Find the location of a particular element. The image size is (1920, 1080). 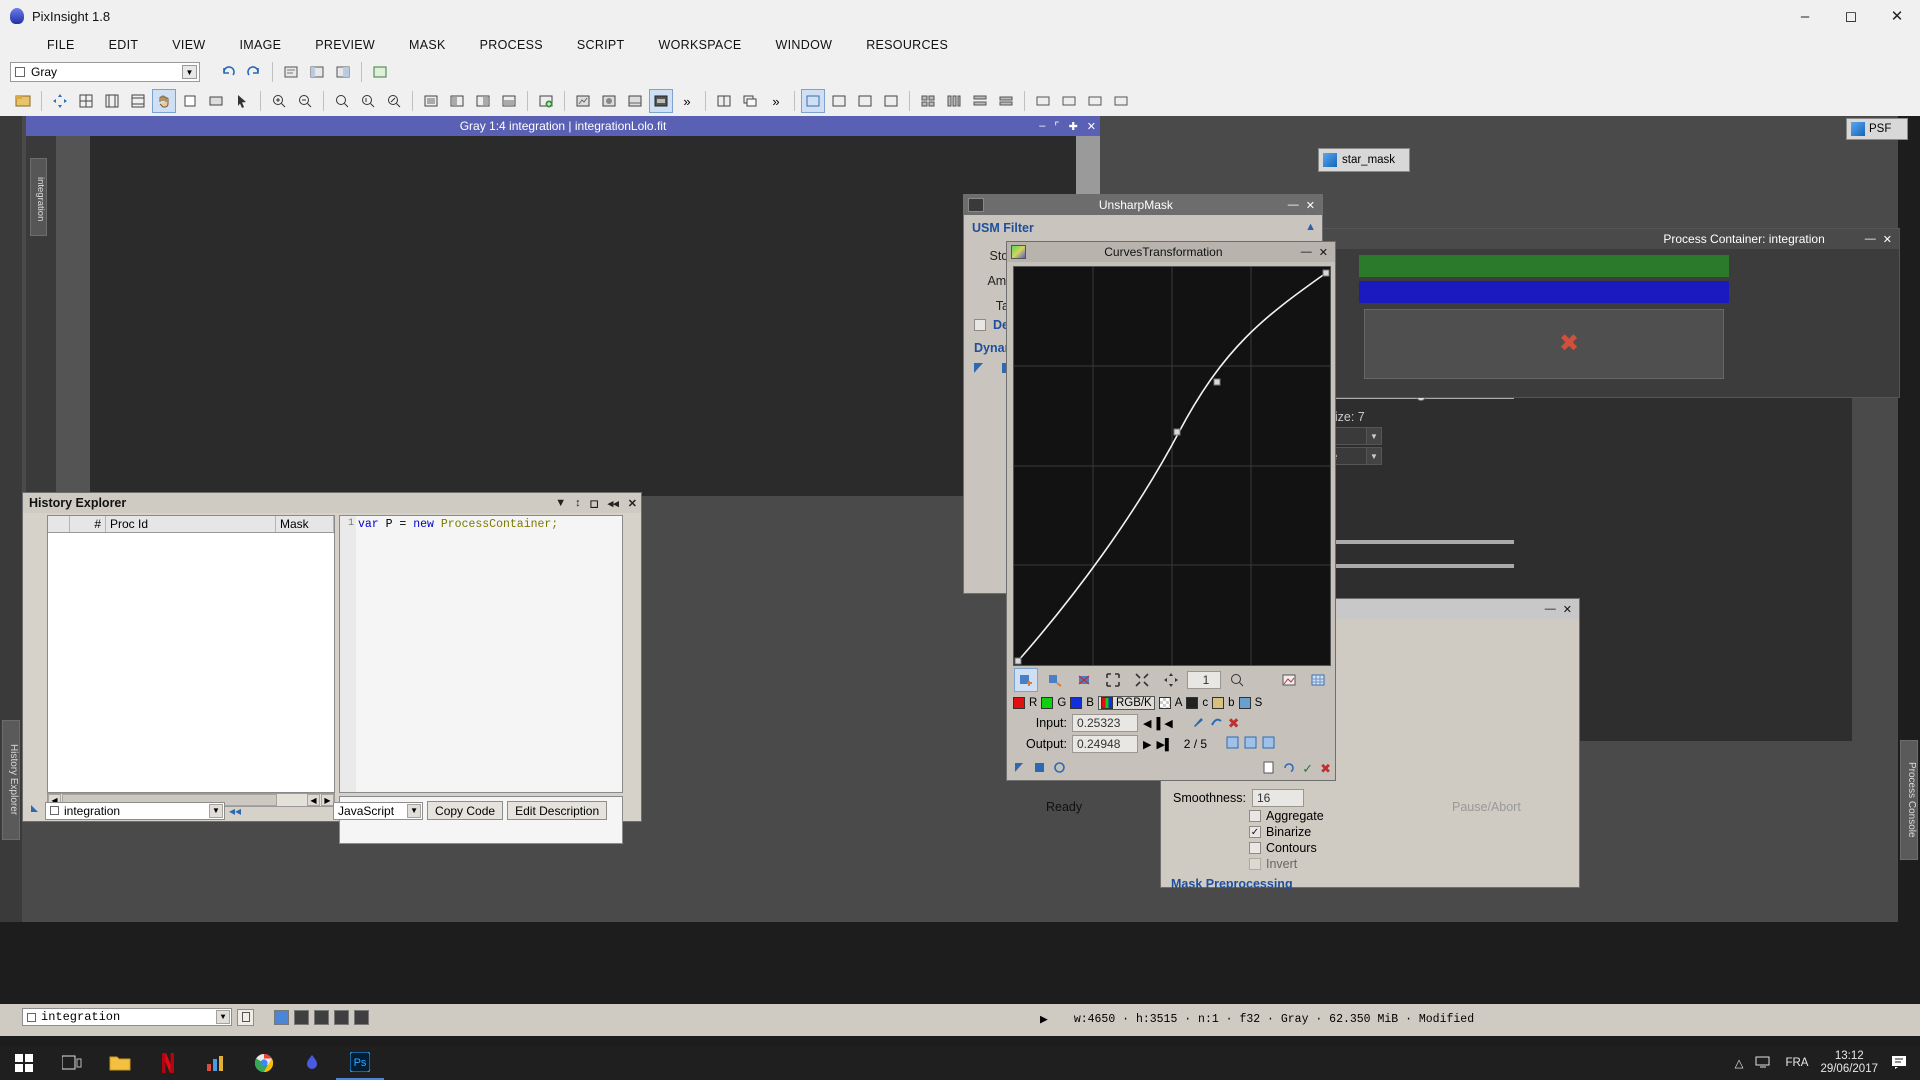

mask-c-icon is located at coordinates (635, 101).